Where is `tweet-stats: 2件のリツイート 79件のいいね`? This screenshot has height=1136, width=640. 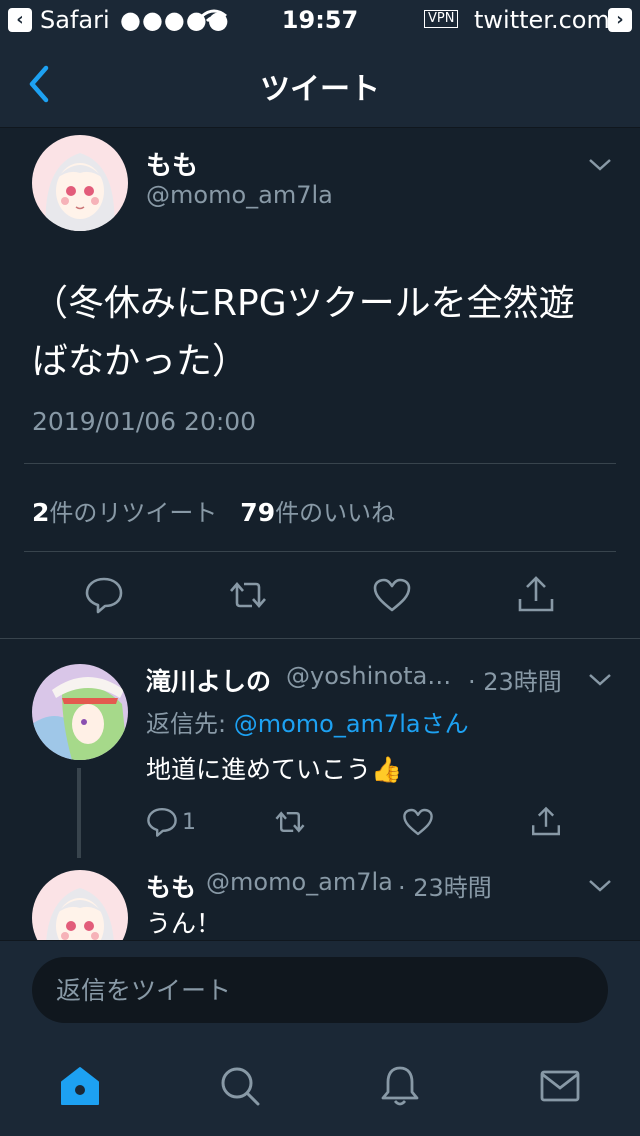
tweet-stats: 2件のリツイート 79件のいいね is located at coordinates (213, 510).